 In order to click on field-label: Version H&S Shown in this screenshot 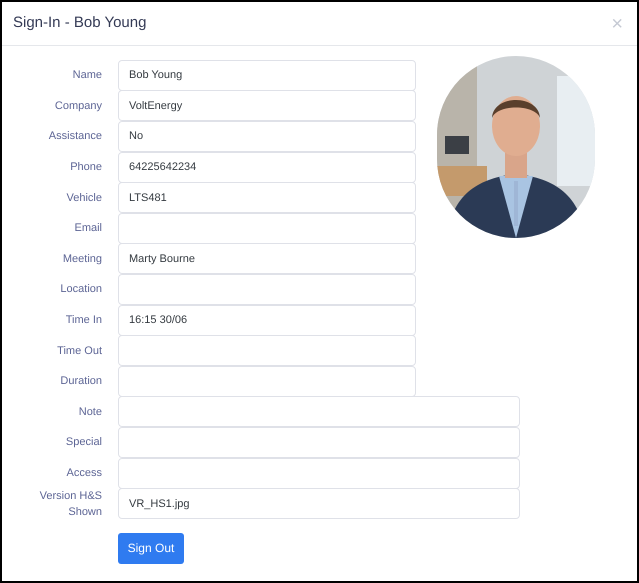, I will do `click(70, 504)`.